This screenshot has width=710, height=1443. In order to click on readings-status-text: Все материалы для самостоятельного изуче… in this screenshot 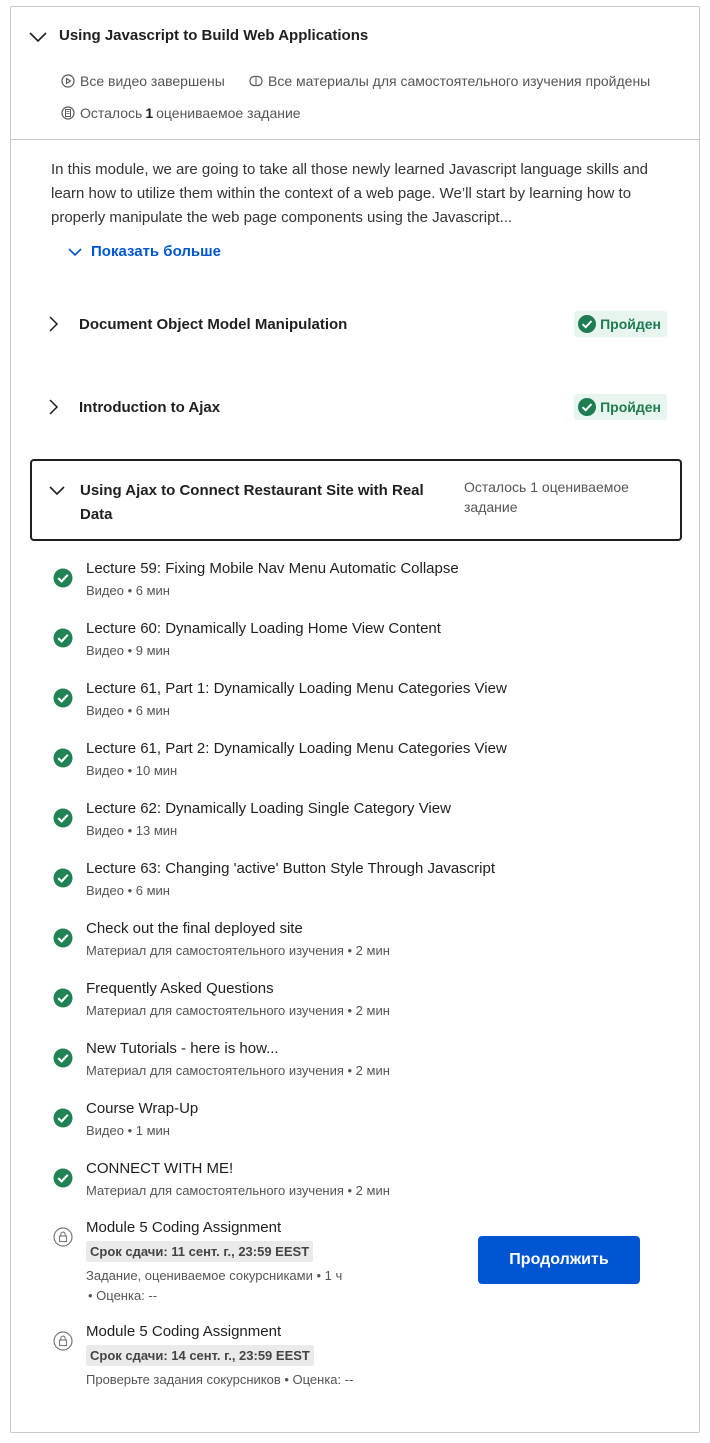, I will do `click(459, 81)`.